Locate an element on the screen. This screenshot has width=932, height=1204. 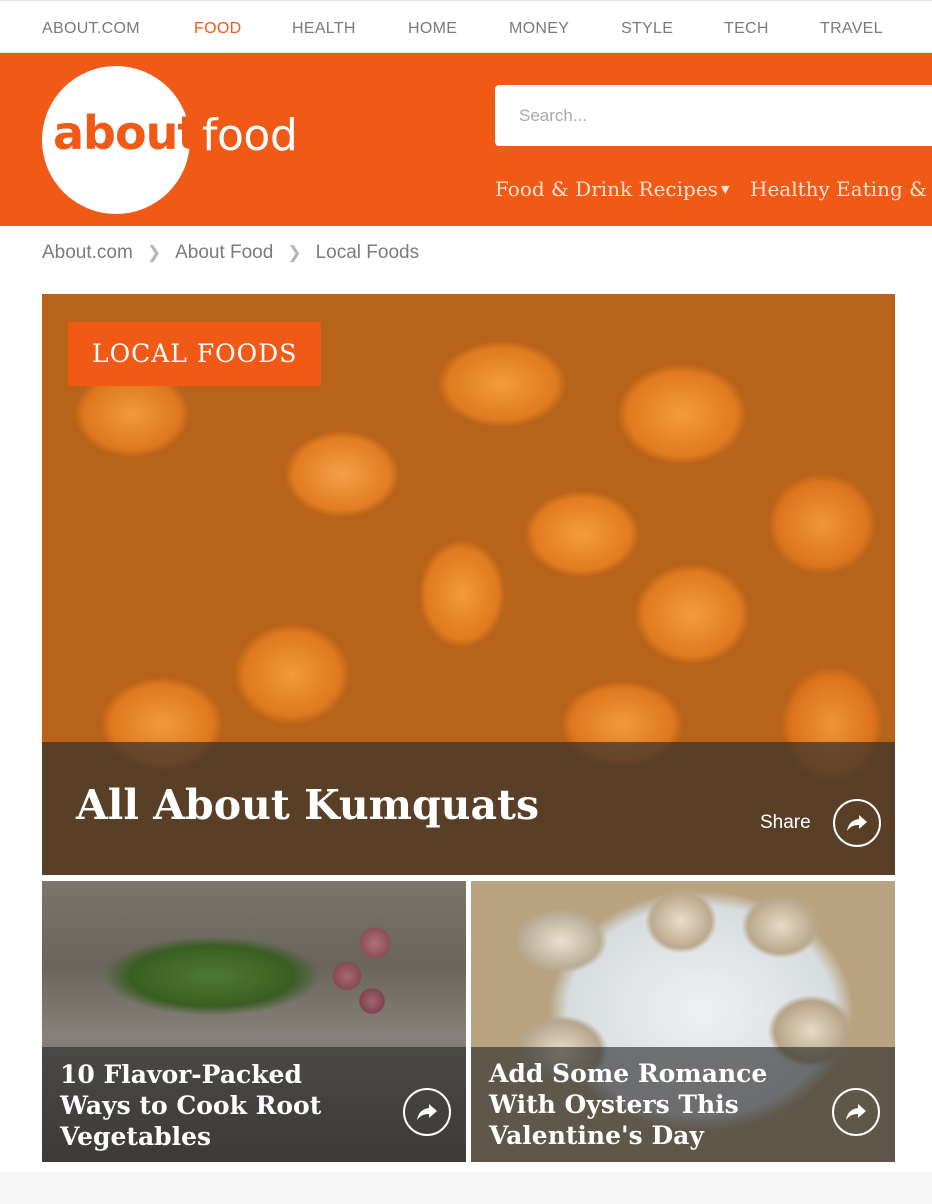
category-label: Food & Drink Recipes is located at coordinates (606, 189).